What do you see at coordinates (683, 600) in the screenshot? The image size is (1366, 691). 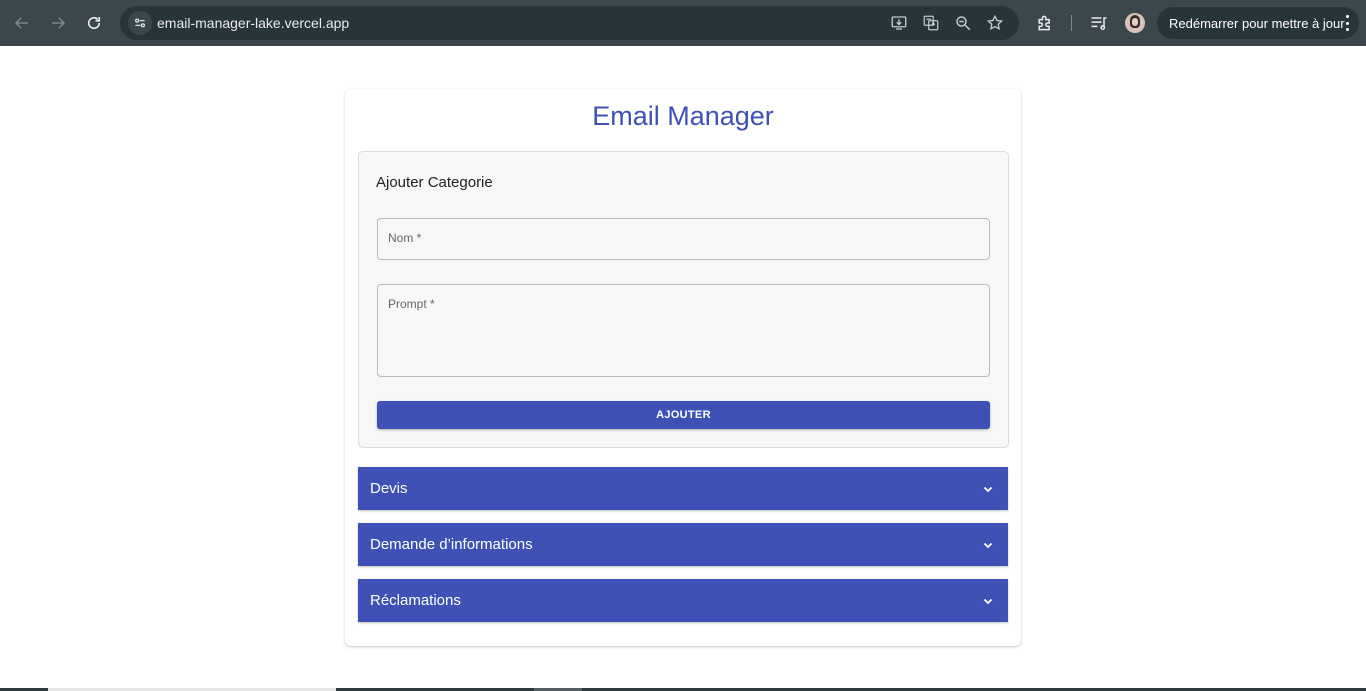 I see `category-accordion-reclamations: Réclamations` at bounding box center [683, 600].